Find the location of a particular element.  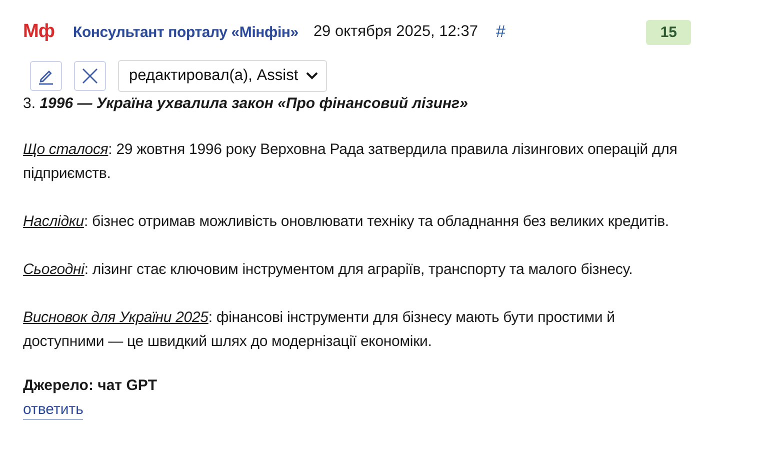

source-note: Джерело: чат GPT is located at coordinates (90, 386).